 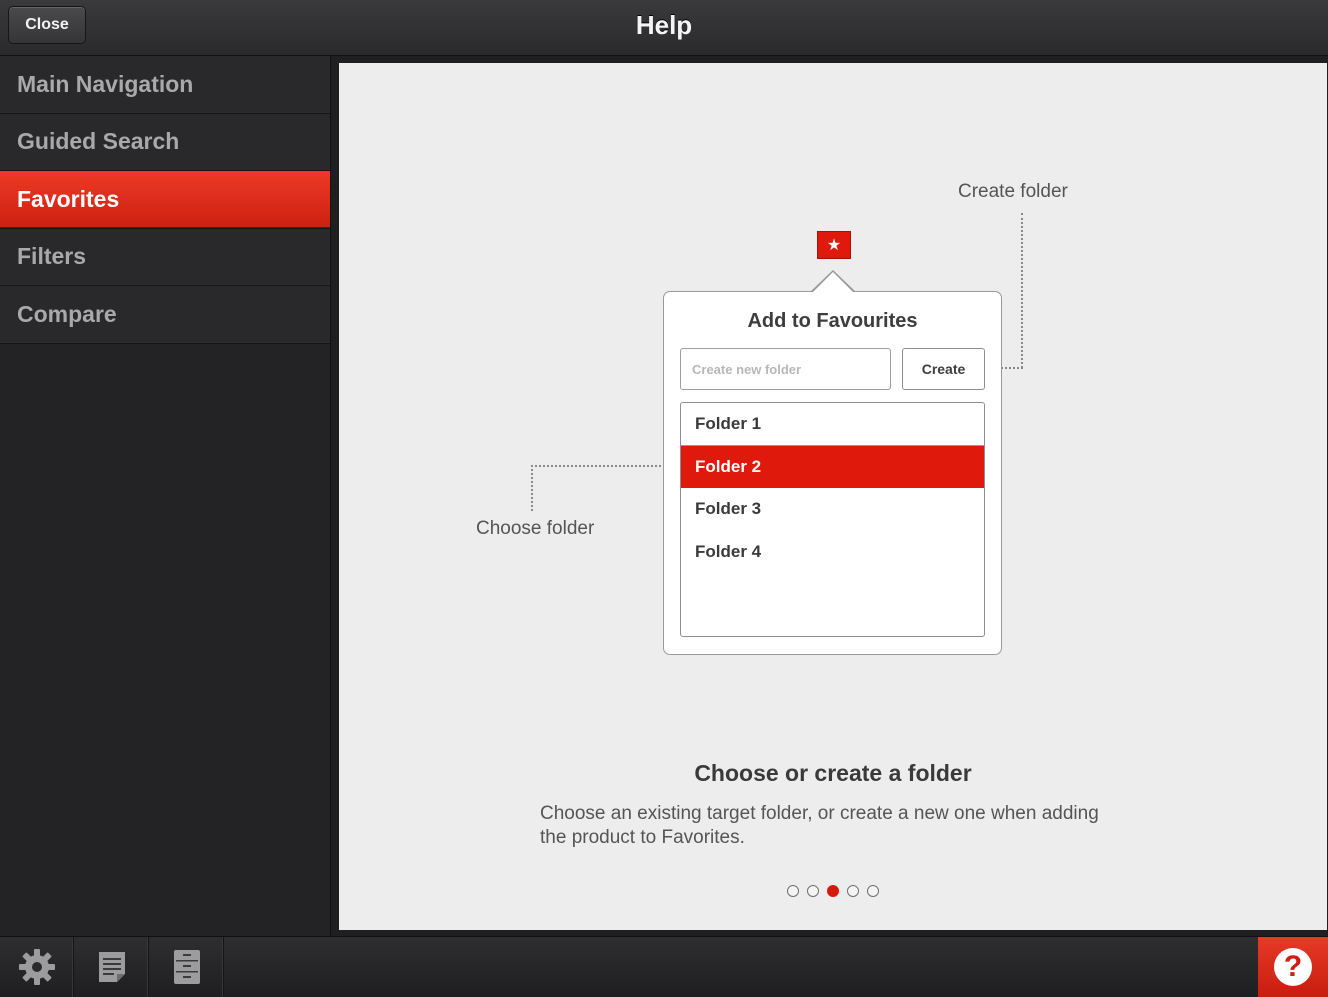 I want to click on folder-list: Folder 1 Folder 2 Folder 3 Folder 4, so click(x=832, y=519).